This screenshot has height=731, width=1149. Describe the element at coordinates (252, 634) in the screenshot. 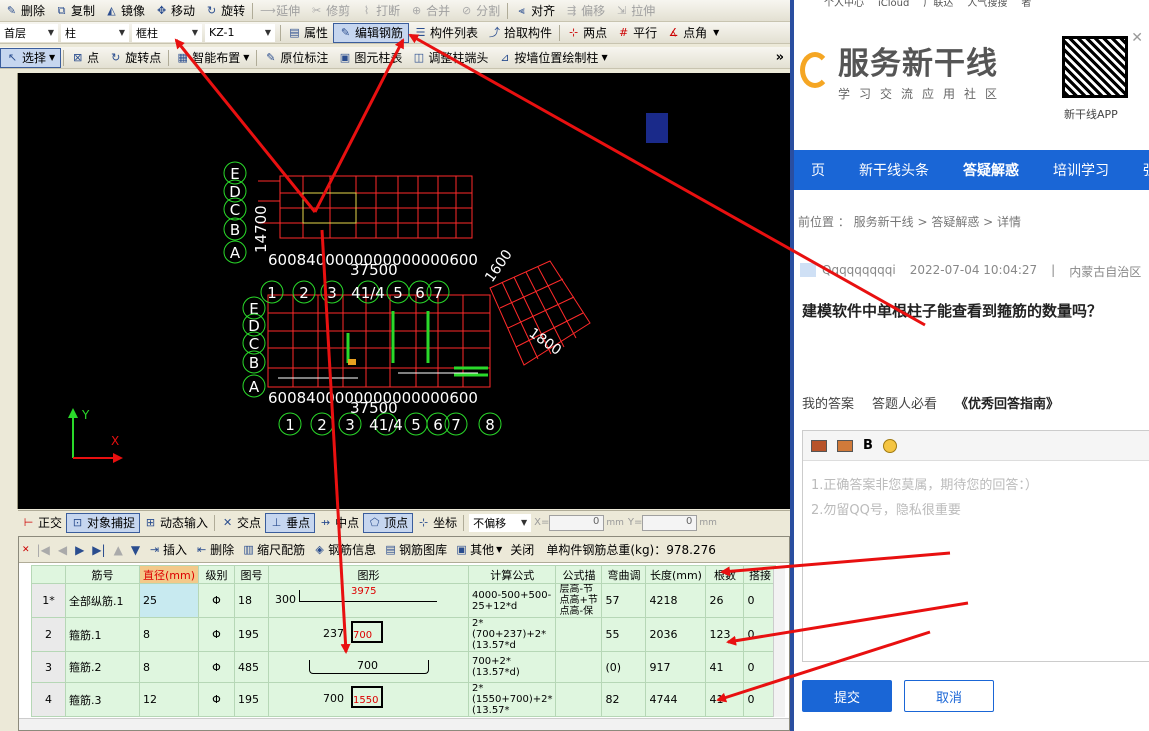

I see `figure-number-cell: 195` at that location.